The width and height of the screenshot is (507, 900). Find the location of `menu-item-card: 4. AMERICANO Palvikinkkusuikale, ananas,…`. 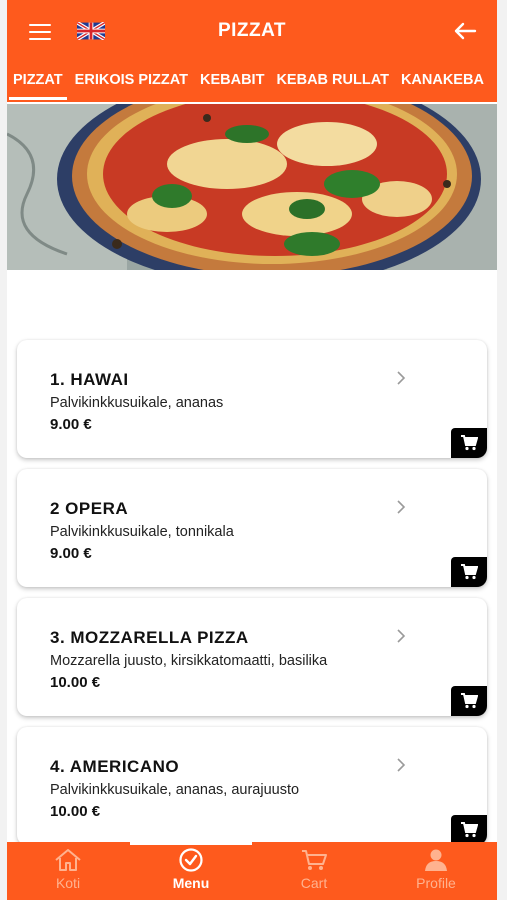

menu-item-card: 4. AMERICANO Palvikinkkusuikale, ananas,… is located at coordinates (252, 786).